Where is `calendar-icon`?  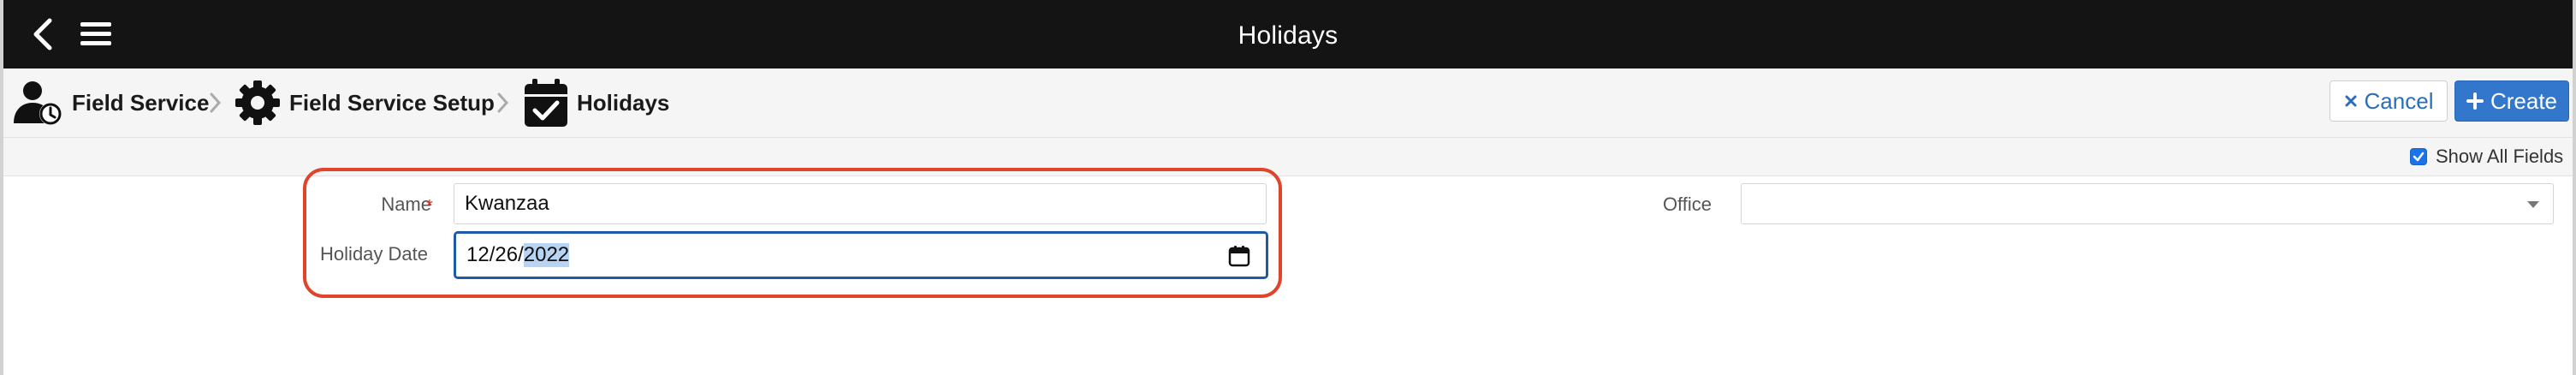 calendar-icon is located at coordinates (1239, 256).